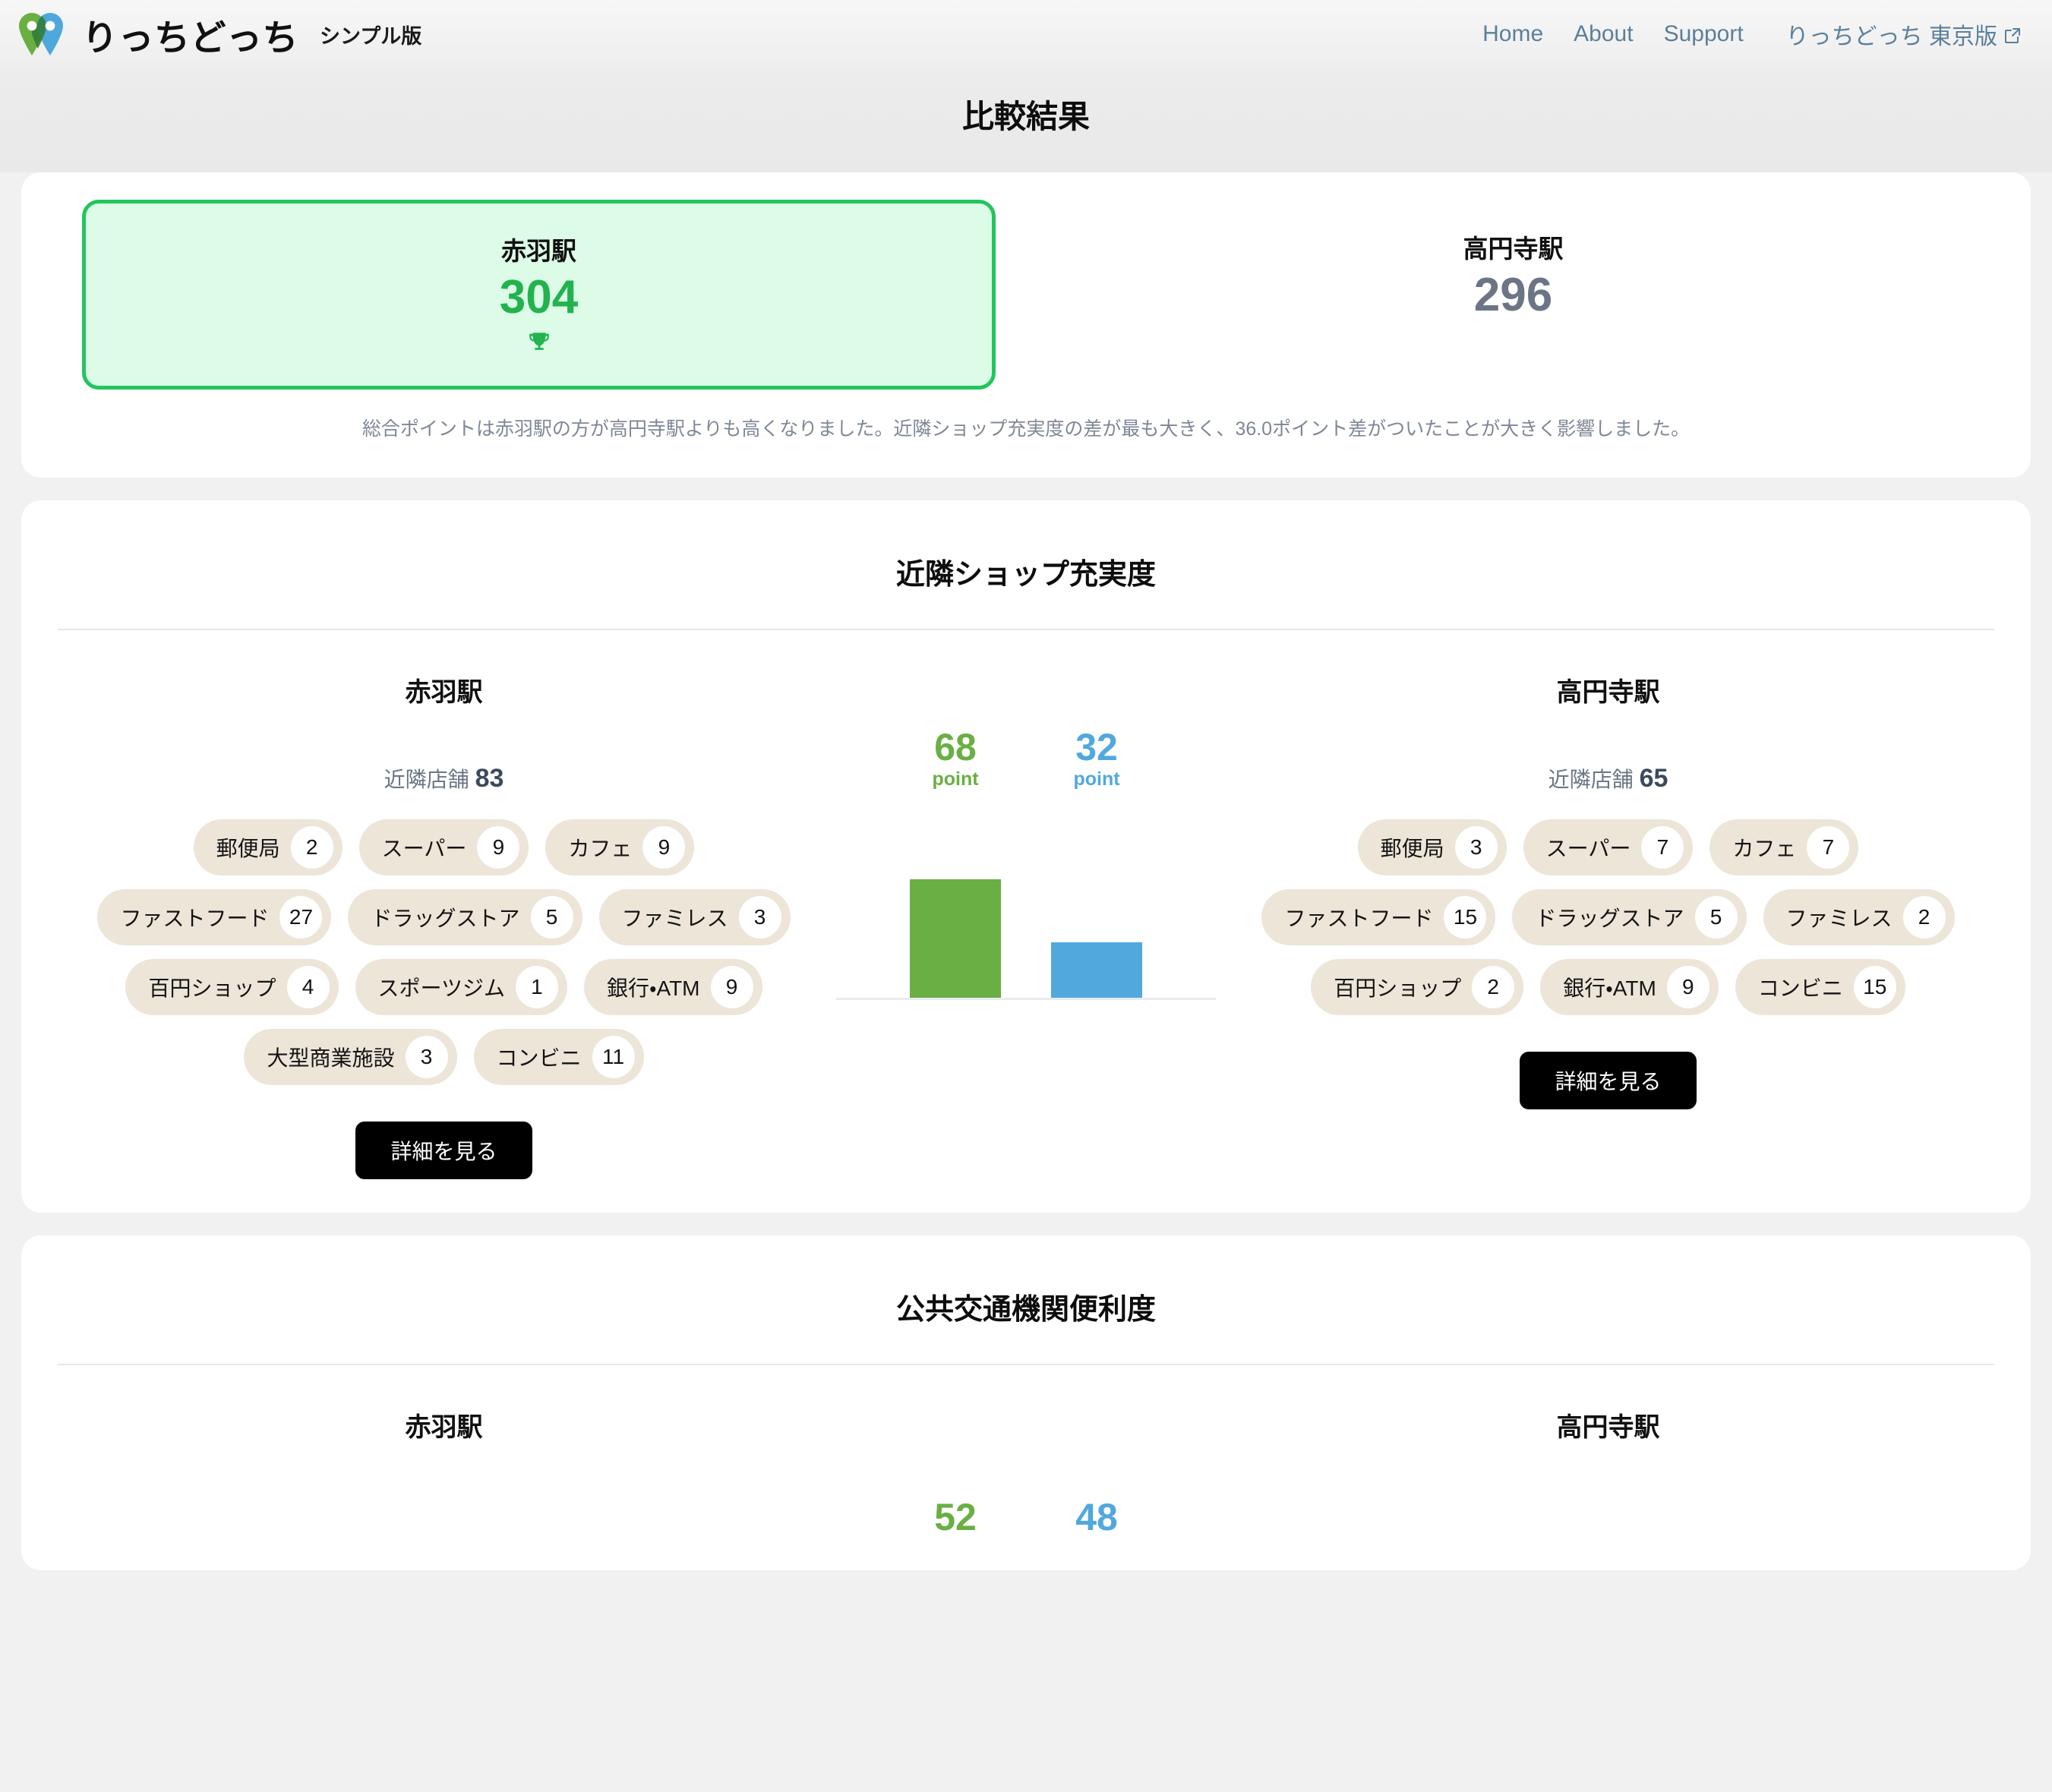 The width and height of the screenshot is (2052, 1792). I want to click on map-pins-icon, so click(42, 34).